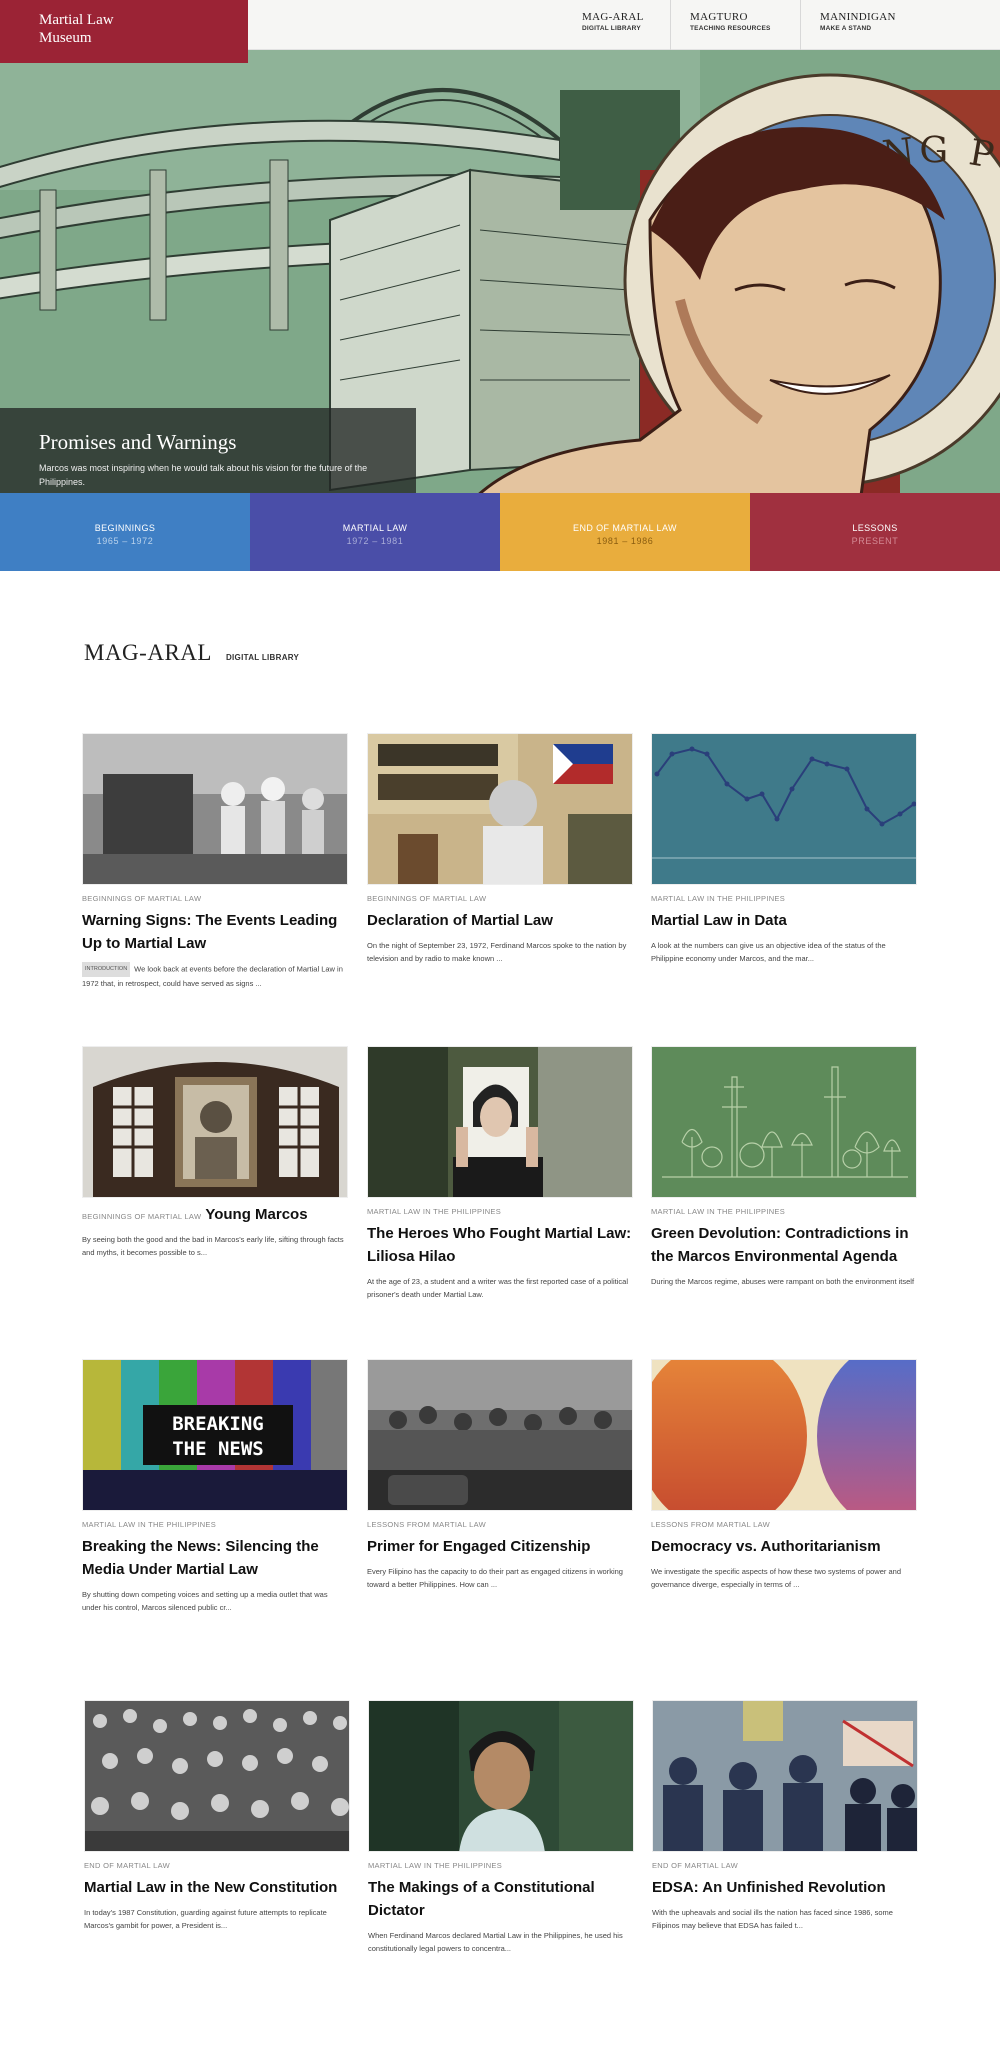 This screenshot has width=1000, height=2050. What do you see at coordinates (766, 1546) in the screenshot?
I see `article-title: Democracy vs. Authoritarianism` at bounding box center [766, 1546].